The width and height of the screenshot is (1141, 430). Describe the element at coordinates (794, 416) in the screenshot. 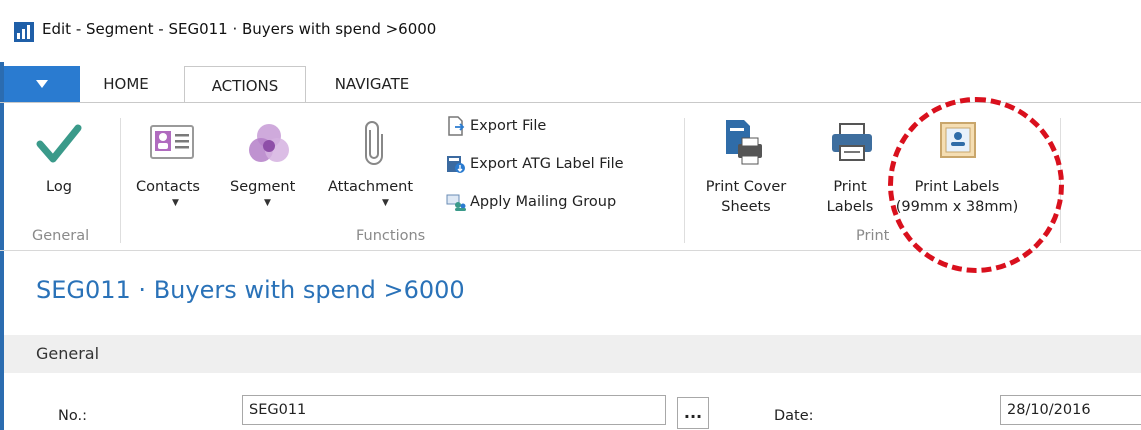

I see `date-field-label: Date:` at that location.